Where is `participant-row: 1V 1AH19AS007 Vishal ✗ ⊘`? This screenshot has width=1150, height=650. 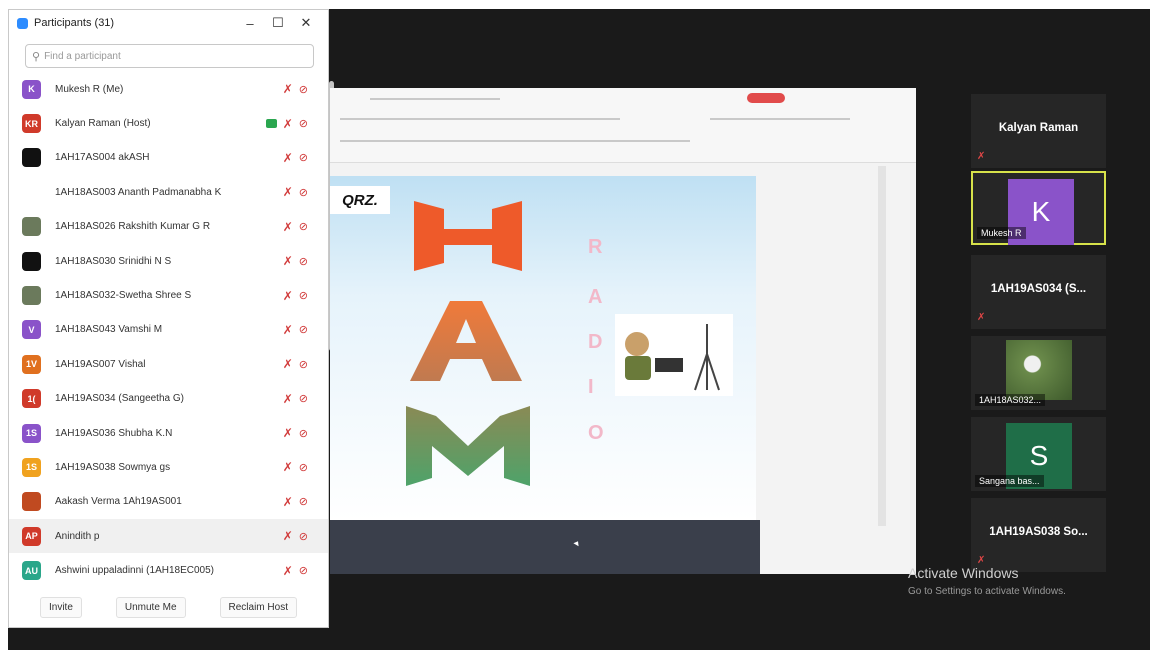 participant-row: 1V 1AH19AS007 Vishal ✗ ⊘ is located at coordinates (168, 364).